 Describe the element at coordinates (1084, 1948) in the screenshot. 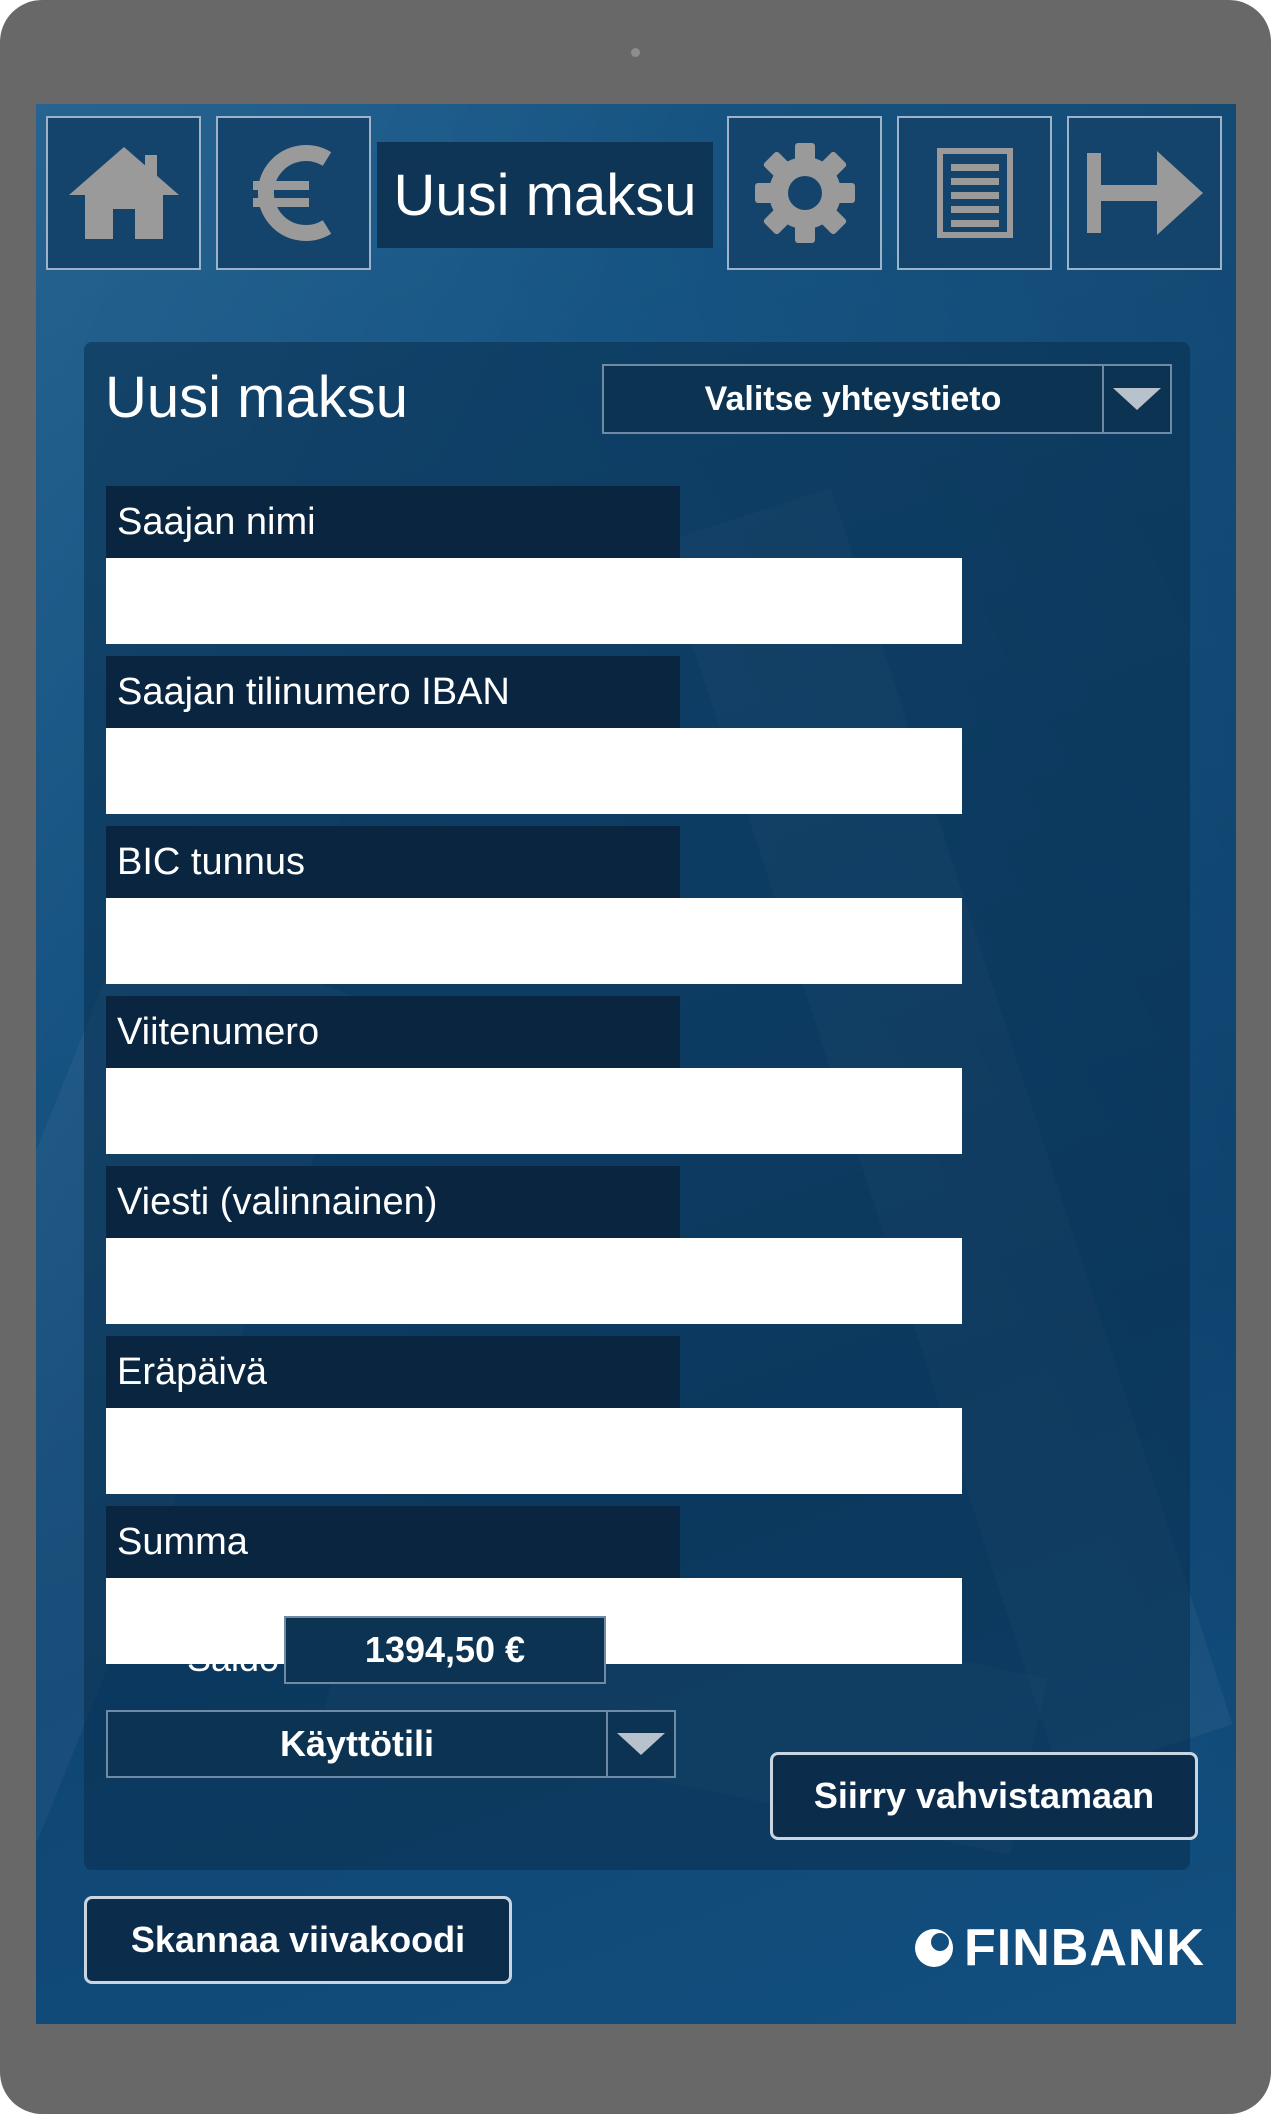

I see `brand-name: FINBANK` at that location.